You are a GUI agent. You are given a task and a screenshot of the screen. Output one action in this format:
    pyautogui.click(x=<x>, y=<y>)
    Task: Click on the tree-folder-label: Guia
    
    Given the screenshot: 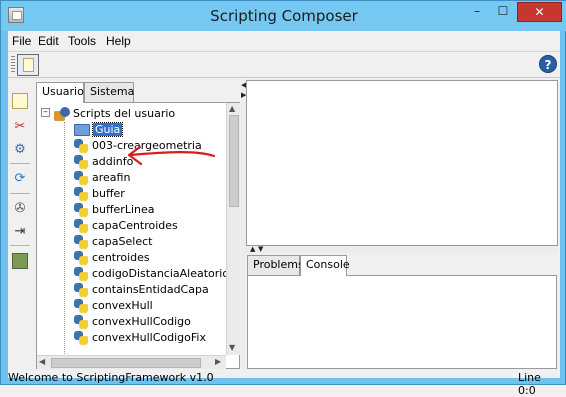 What is the action you would take?
    pyautogui.click(x=107, y=129)
    